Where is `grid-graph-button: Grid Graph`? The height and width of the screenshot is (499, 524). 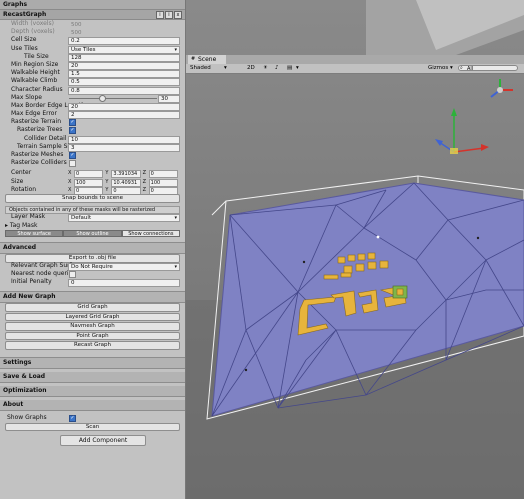
grid-graph-button: Grid Graph is located at coordinates (92, 307).